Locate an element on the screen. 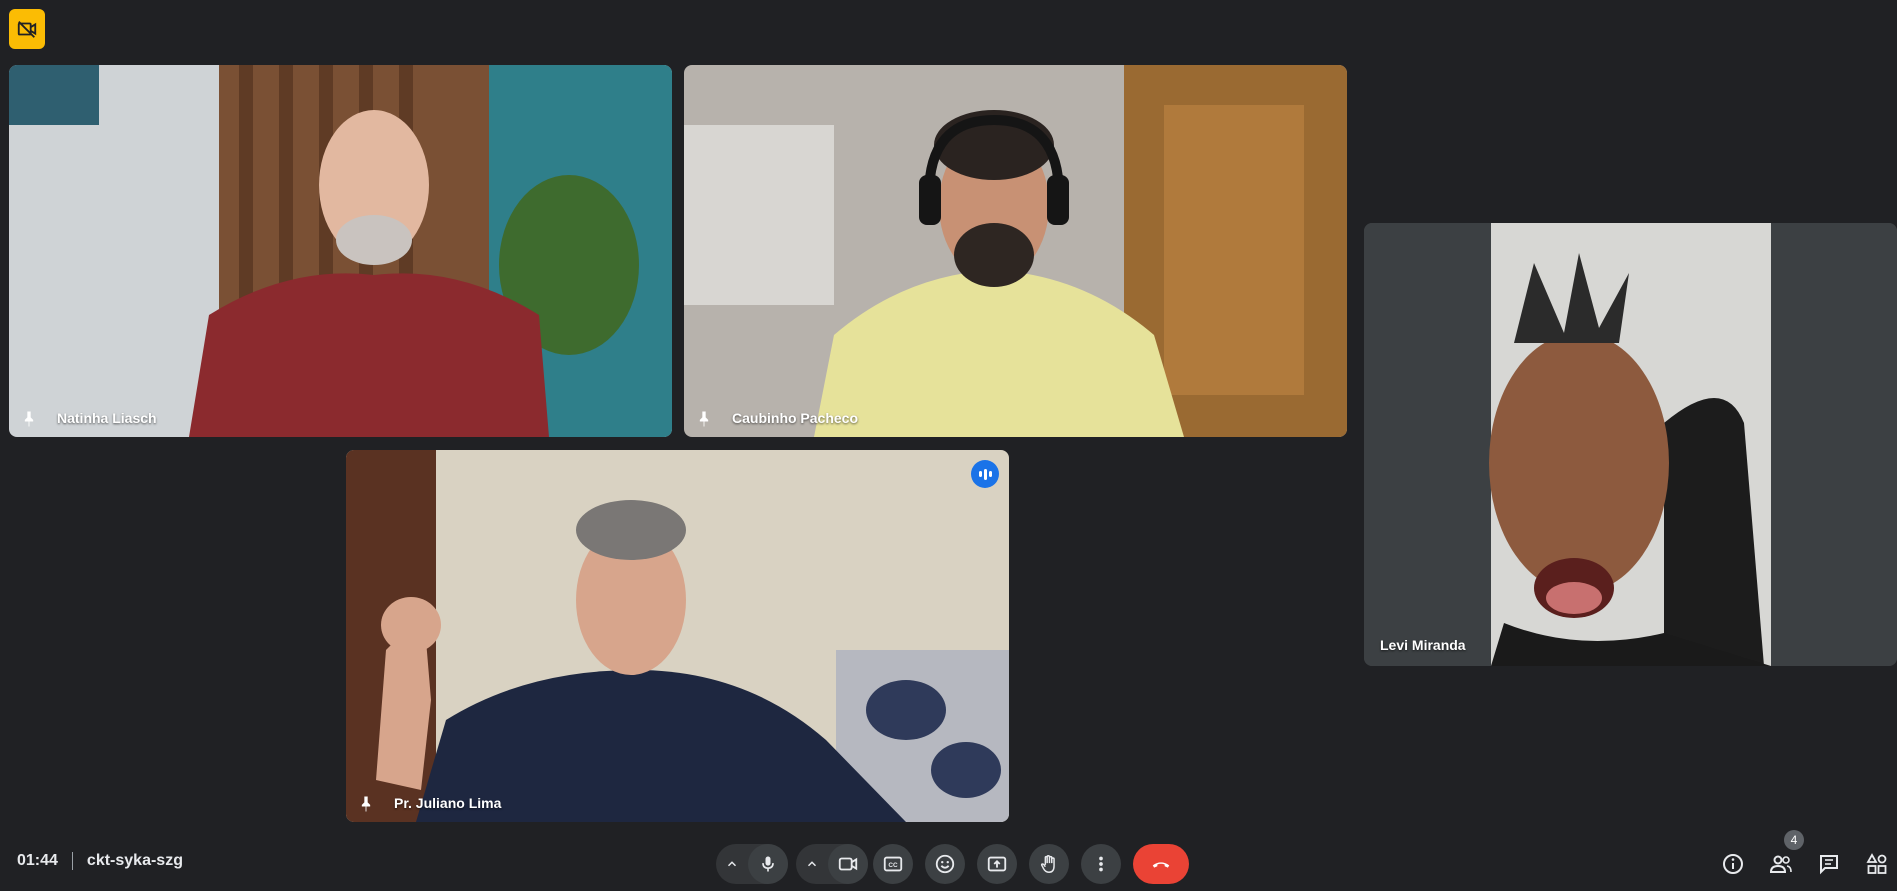  meeting-time: 01:44 is located at coordinates (37, 860).